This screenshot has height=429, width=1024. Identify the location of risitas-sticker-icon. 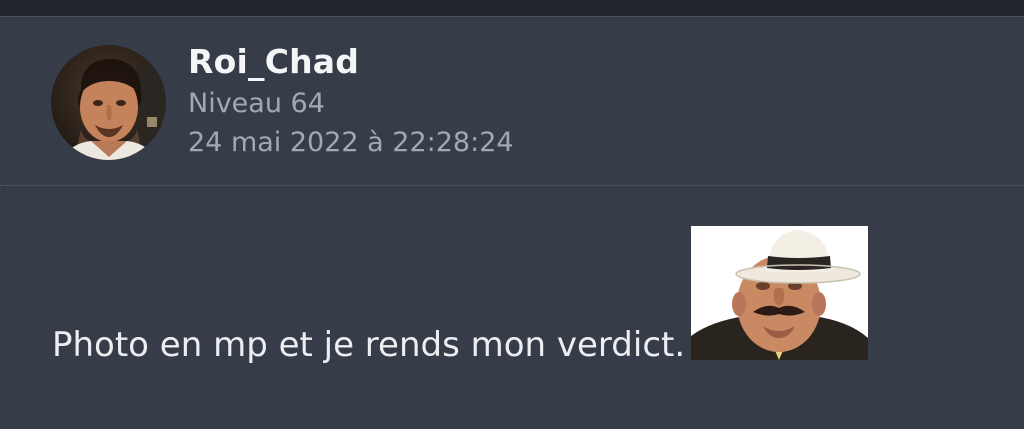
(779, 293).